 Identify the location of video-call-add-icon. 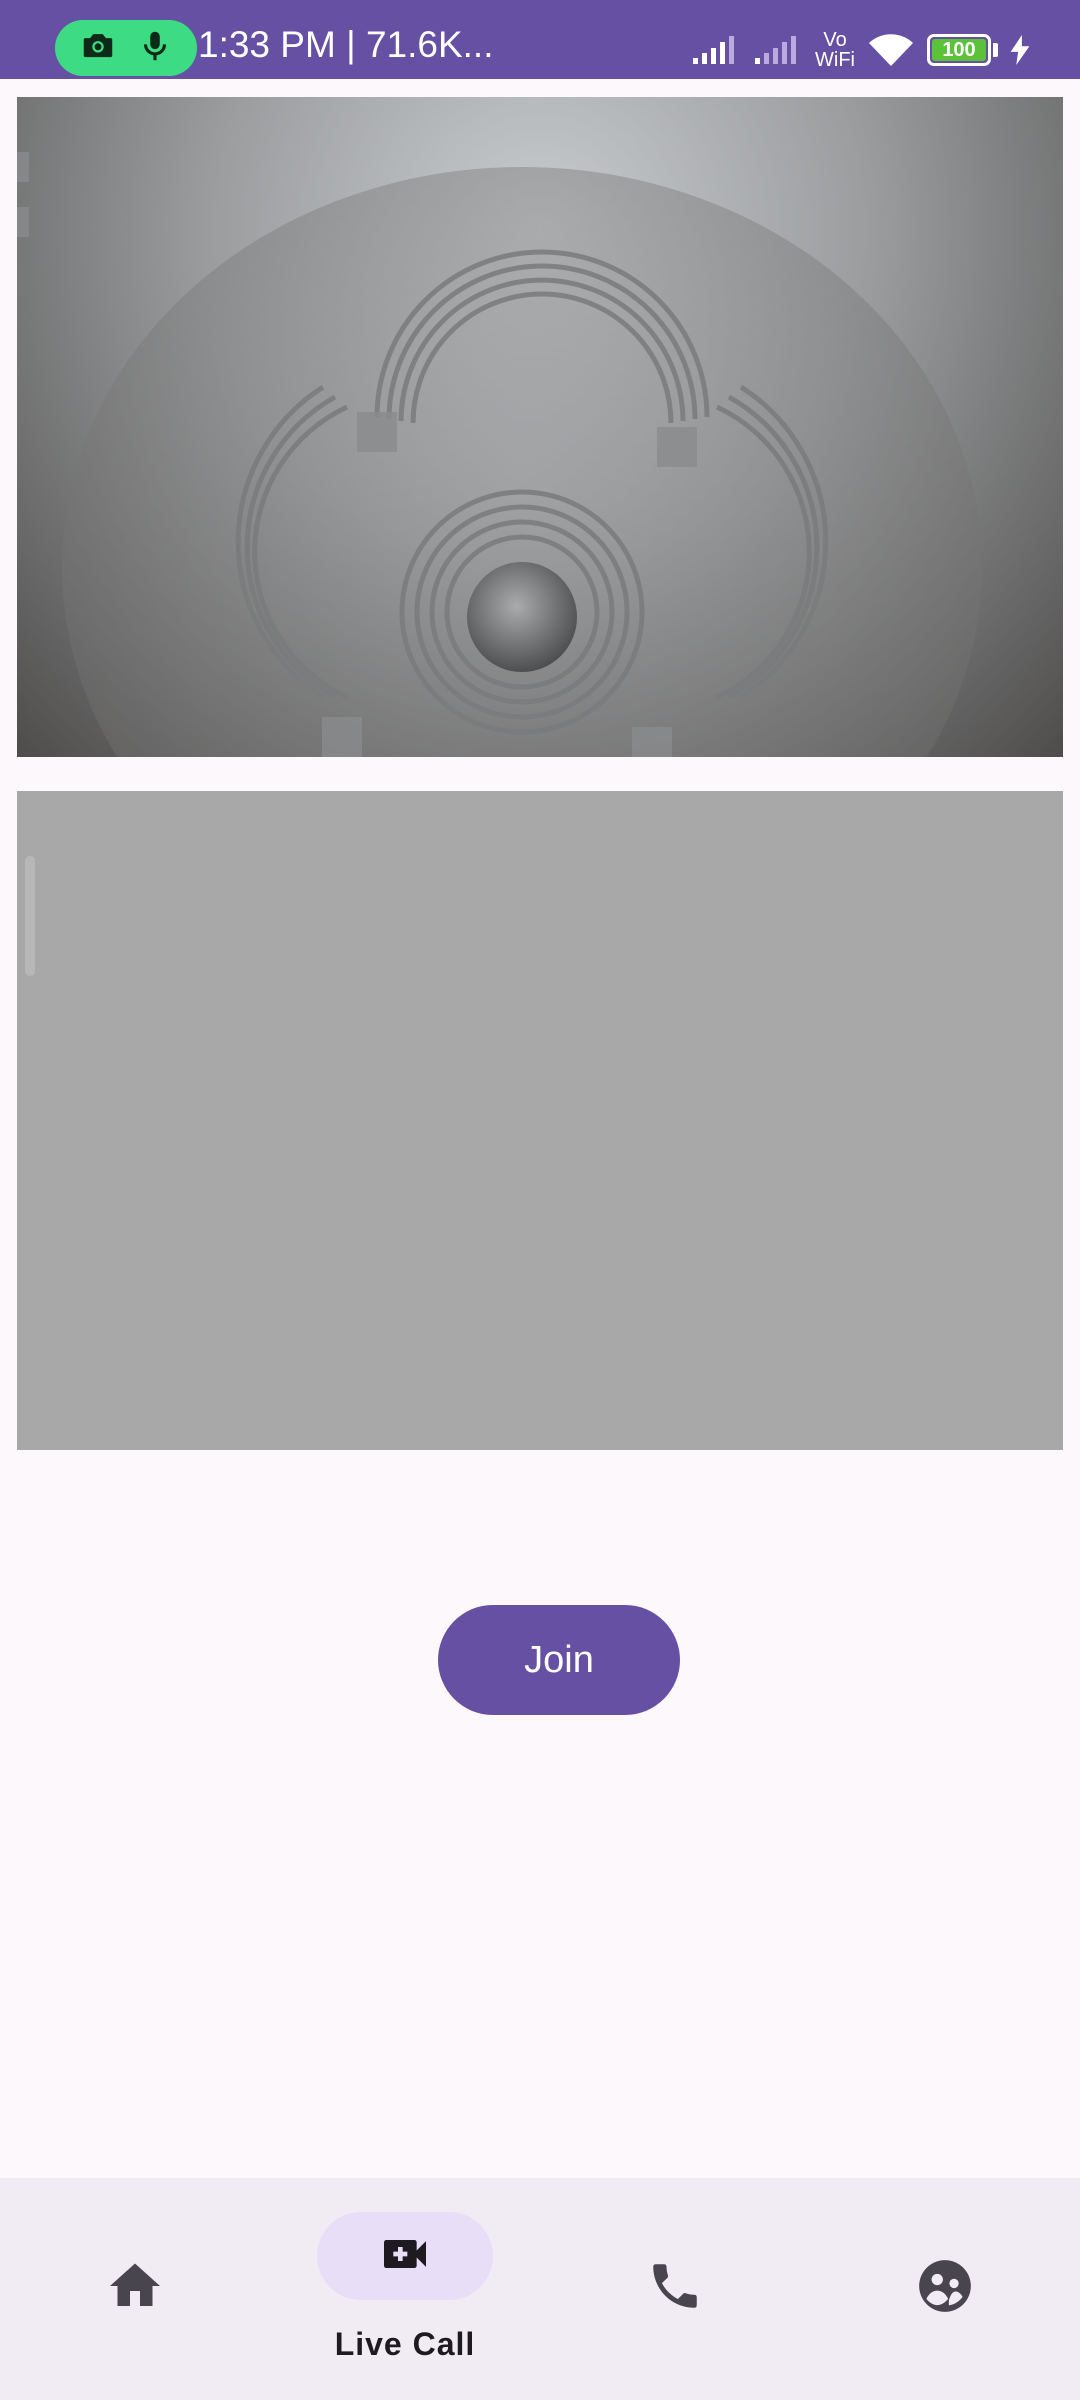
(405, 2256).